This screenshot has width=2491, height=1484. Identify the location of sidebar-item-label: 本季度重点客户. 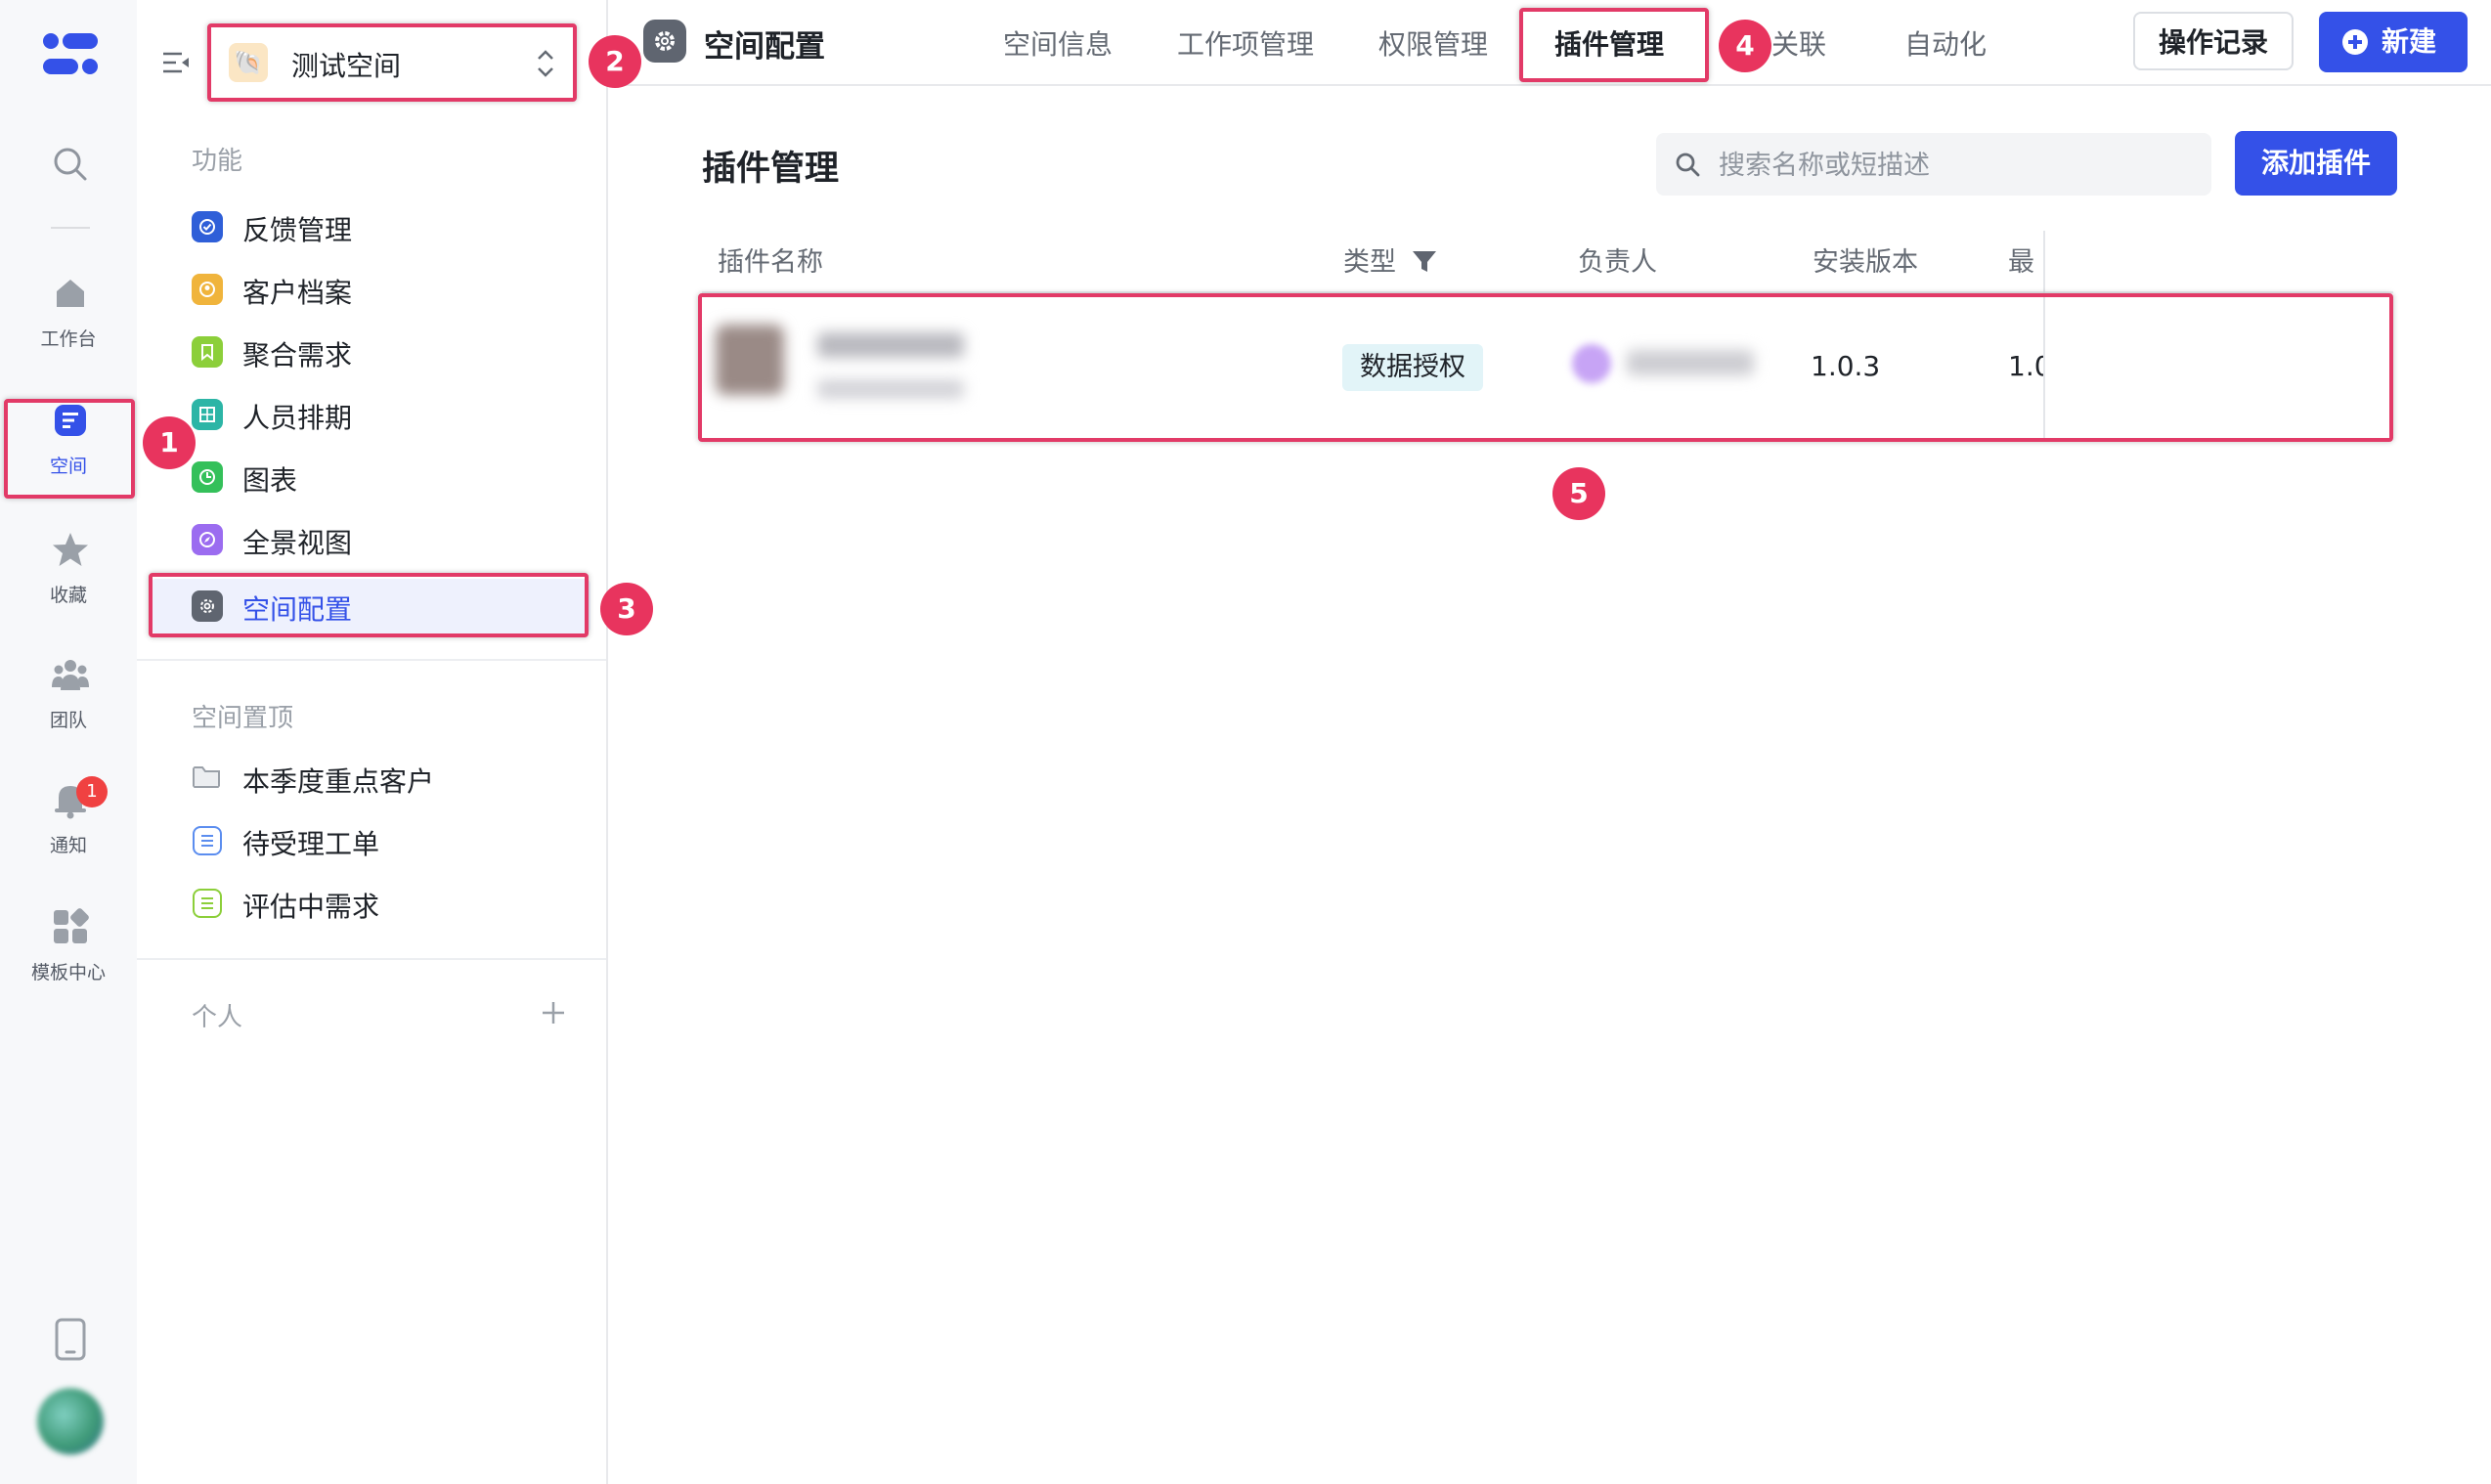
(338, 781).